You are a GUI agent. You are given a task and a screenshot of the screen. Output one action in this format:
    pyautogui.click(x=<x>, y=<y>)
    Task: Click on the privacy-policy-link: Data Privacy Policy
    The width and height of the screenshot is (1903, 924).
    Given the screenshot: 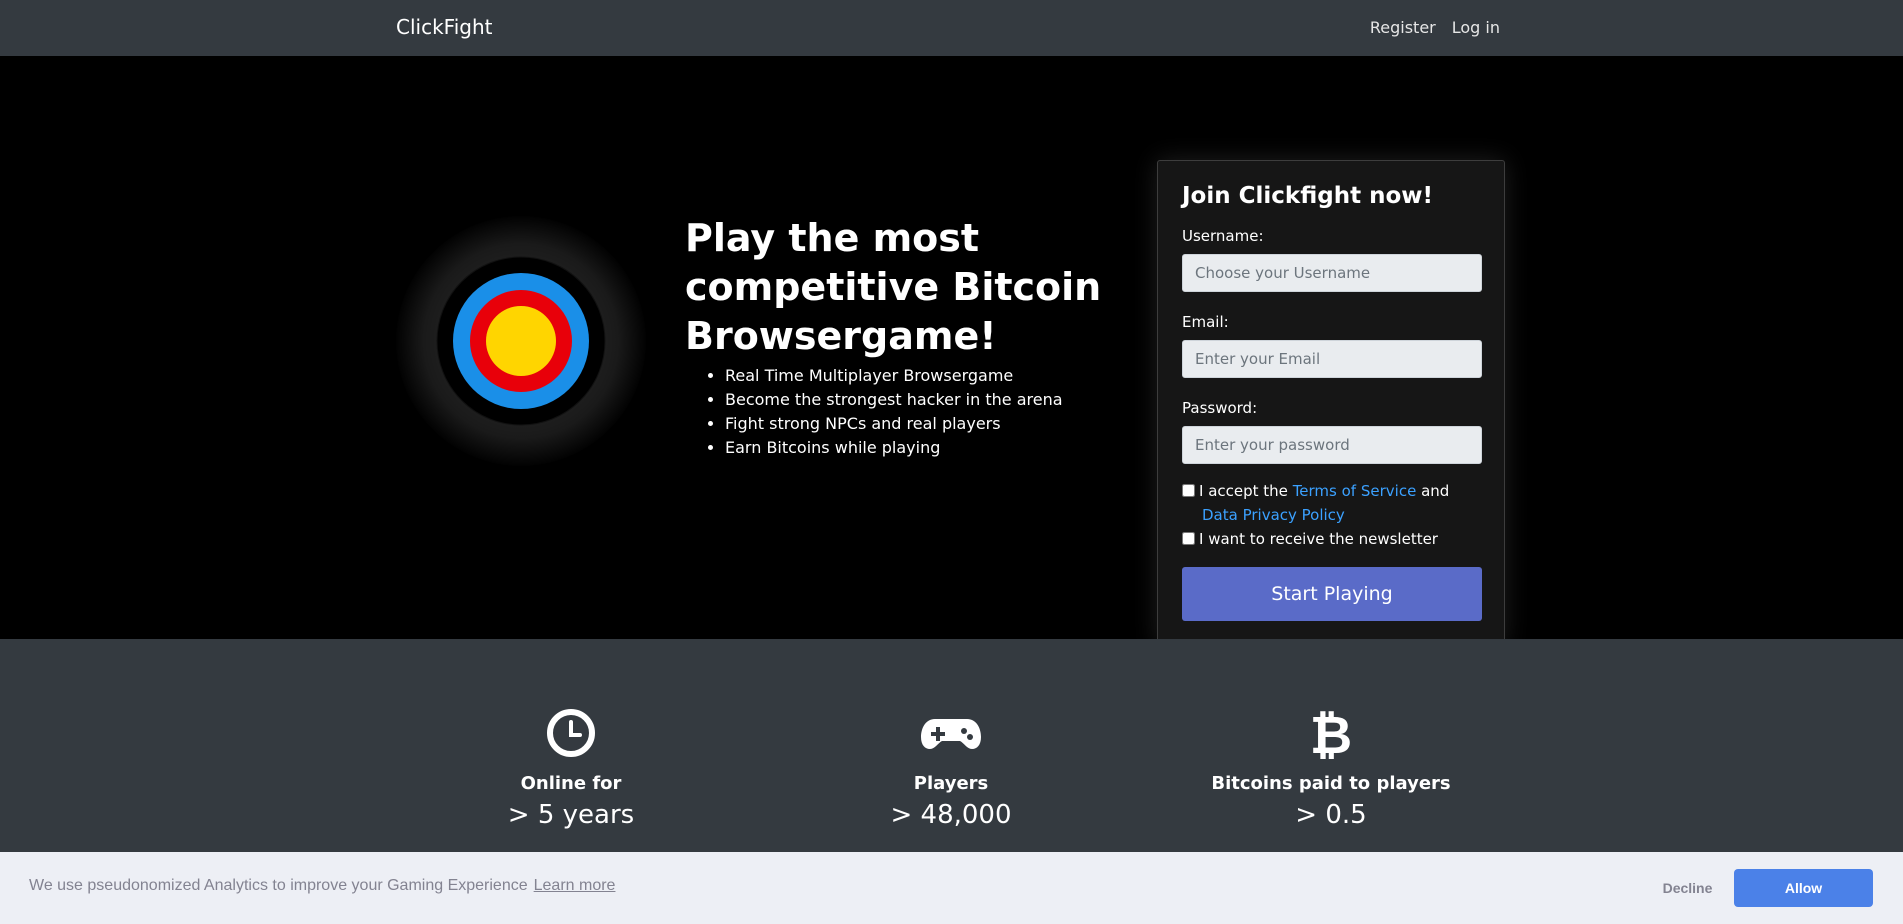 What is the action you would take?
    pyautogui.click(x=1273, y=515)
    